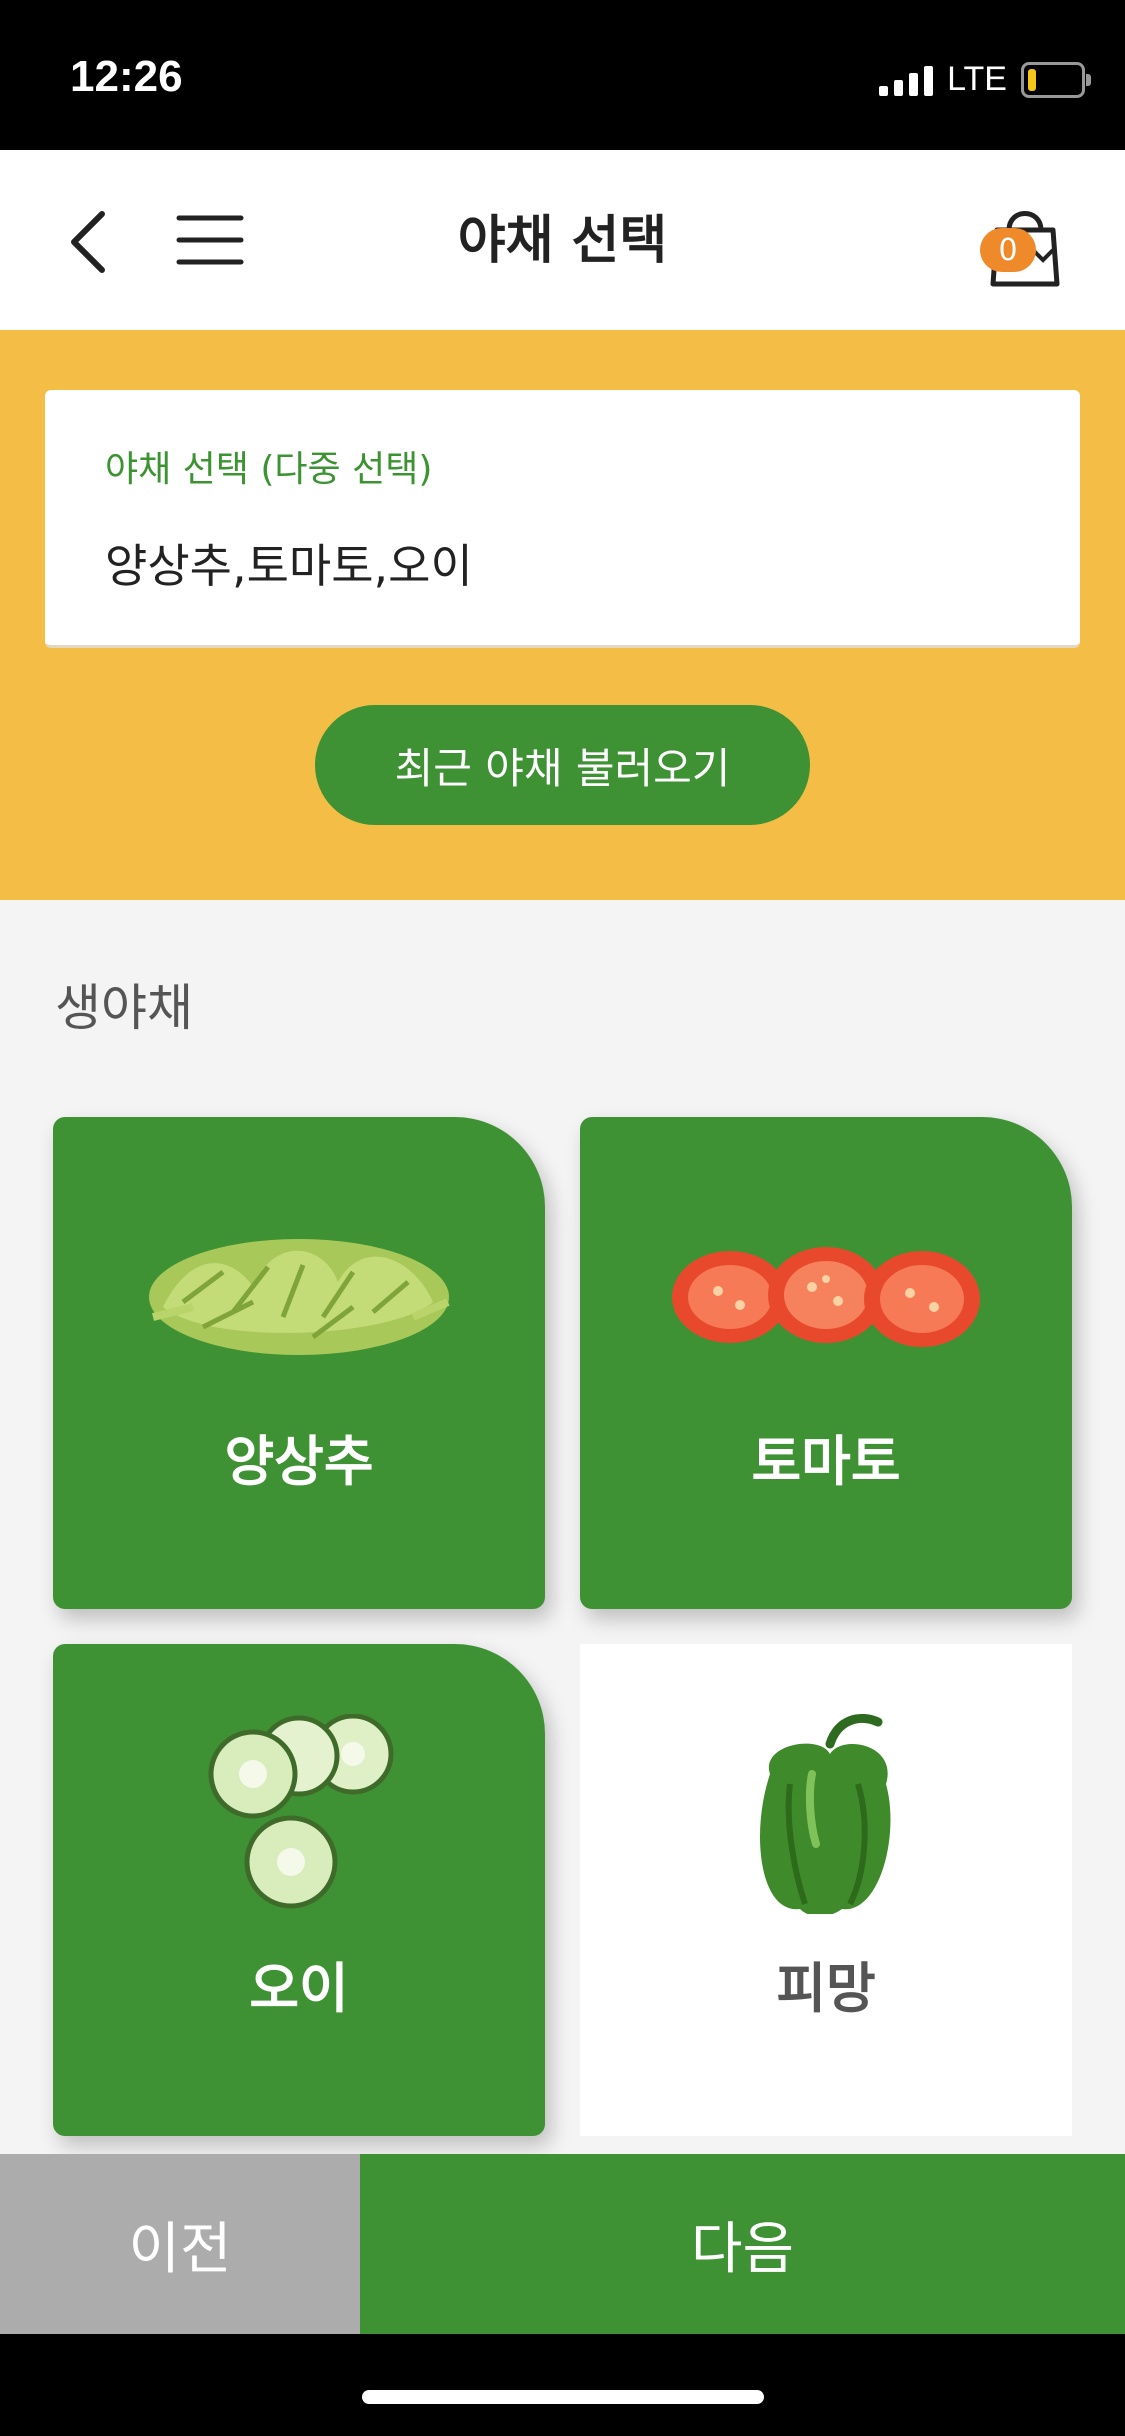 Image resolution: width=1125 pixels, height=2436 pixels. What do you see at coordinates (126, 76) in the screenshot?
I see `status-time: 12:26` at bounding box center [126, 76].